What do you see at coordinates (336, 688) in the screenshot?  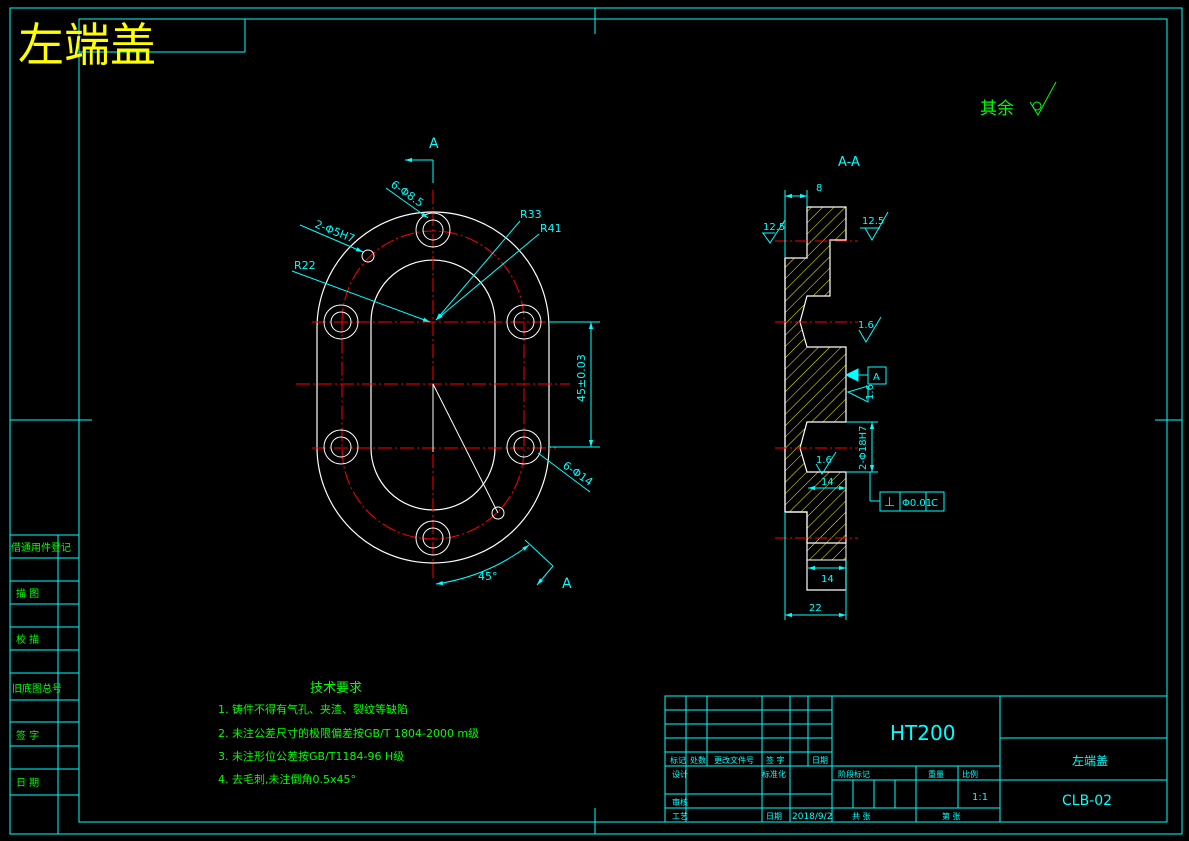 I see `tech-req-heading: 技术要求` at bounding box center [336, 688].